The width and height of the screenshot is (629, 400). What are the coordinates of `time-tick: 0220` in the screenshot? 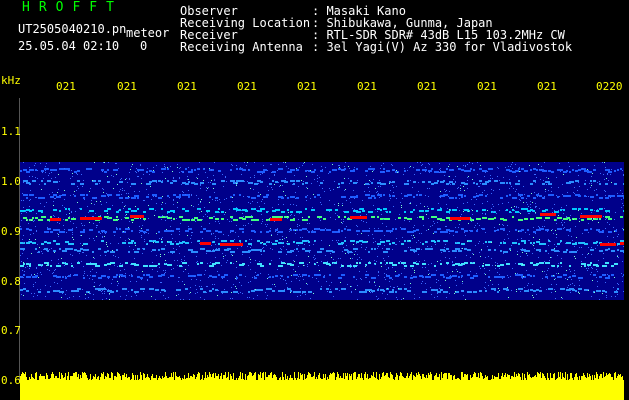 It's located at (609, 86).